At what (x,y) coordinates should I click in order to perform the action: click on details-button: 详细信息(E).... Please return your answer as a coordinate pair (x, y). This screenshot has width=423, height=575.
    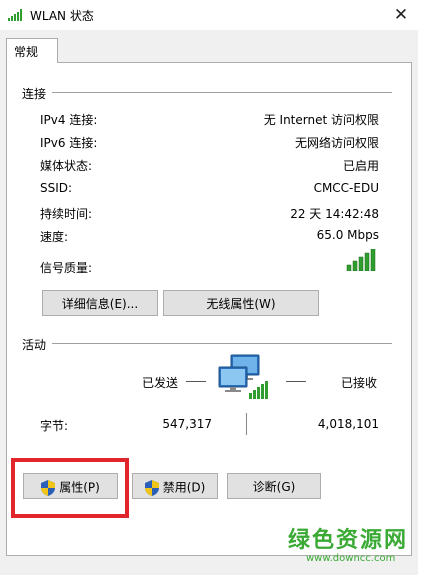
    Looking at the image, I should click on (100, 303).